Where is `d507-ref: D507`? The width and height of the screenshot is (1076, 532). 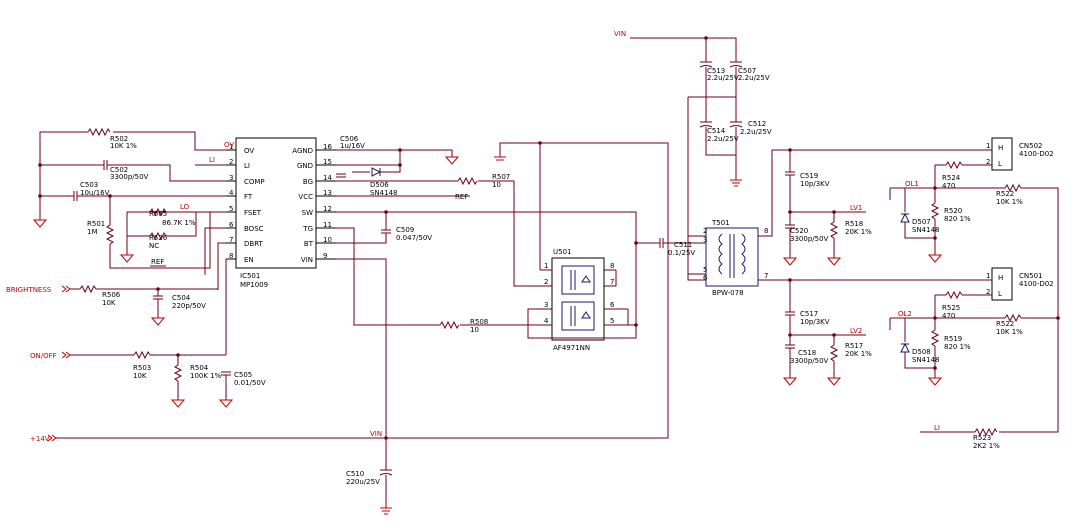
d507-ref: D507 is located at coordinates (921, 222).